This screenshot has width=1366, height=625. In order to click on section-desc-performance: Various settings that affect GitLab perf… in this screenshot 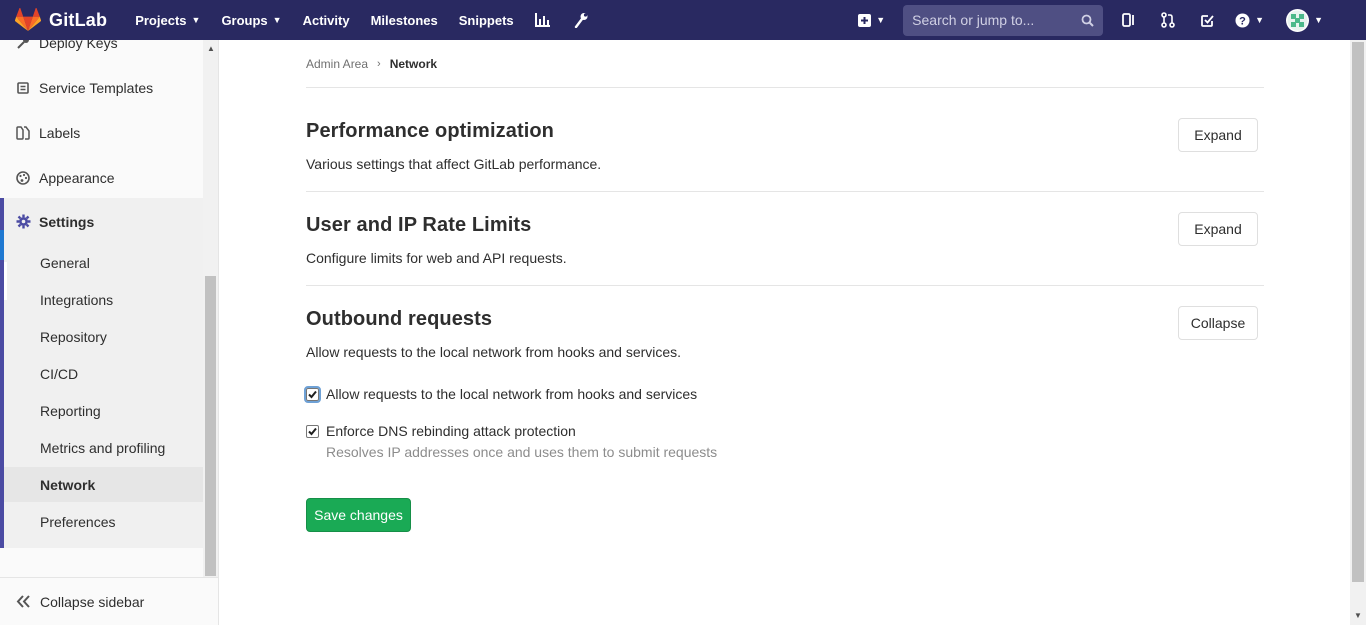, I will do `click(454, 164)`.